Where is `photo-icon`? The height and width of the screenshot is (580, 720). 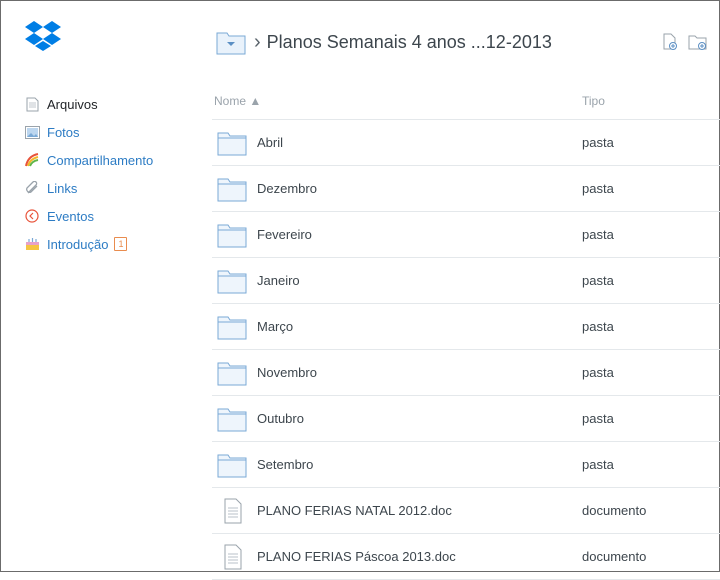 photo-icon is located at coordinates (32, 132).